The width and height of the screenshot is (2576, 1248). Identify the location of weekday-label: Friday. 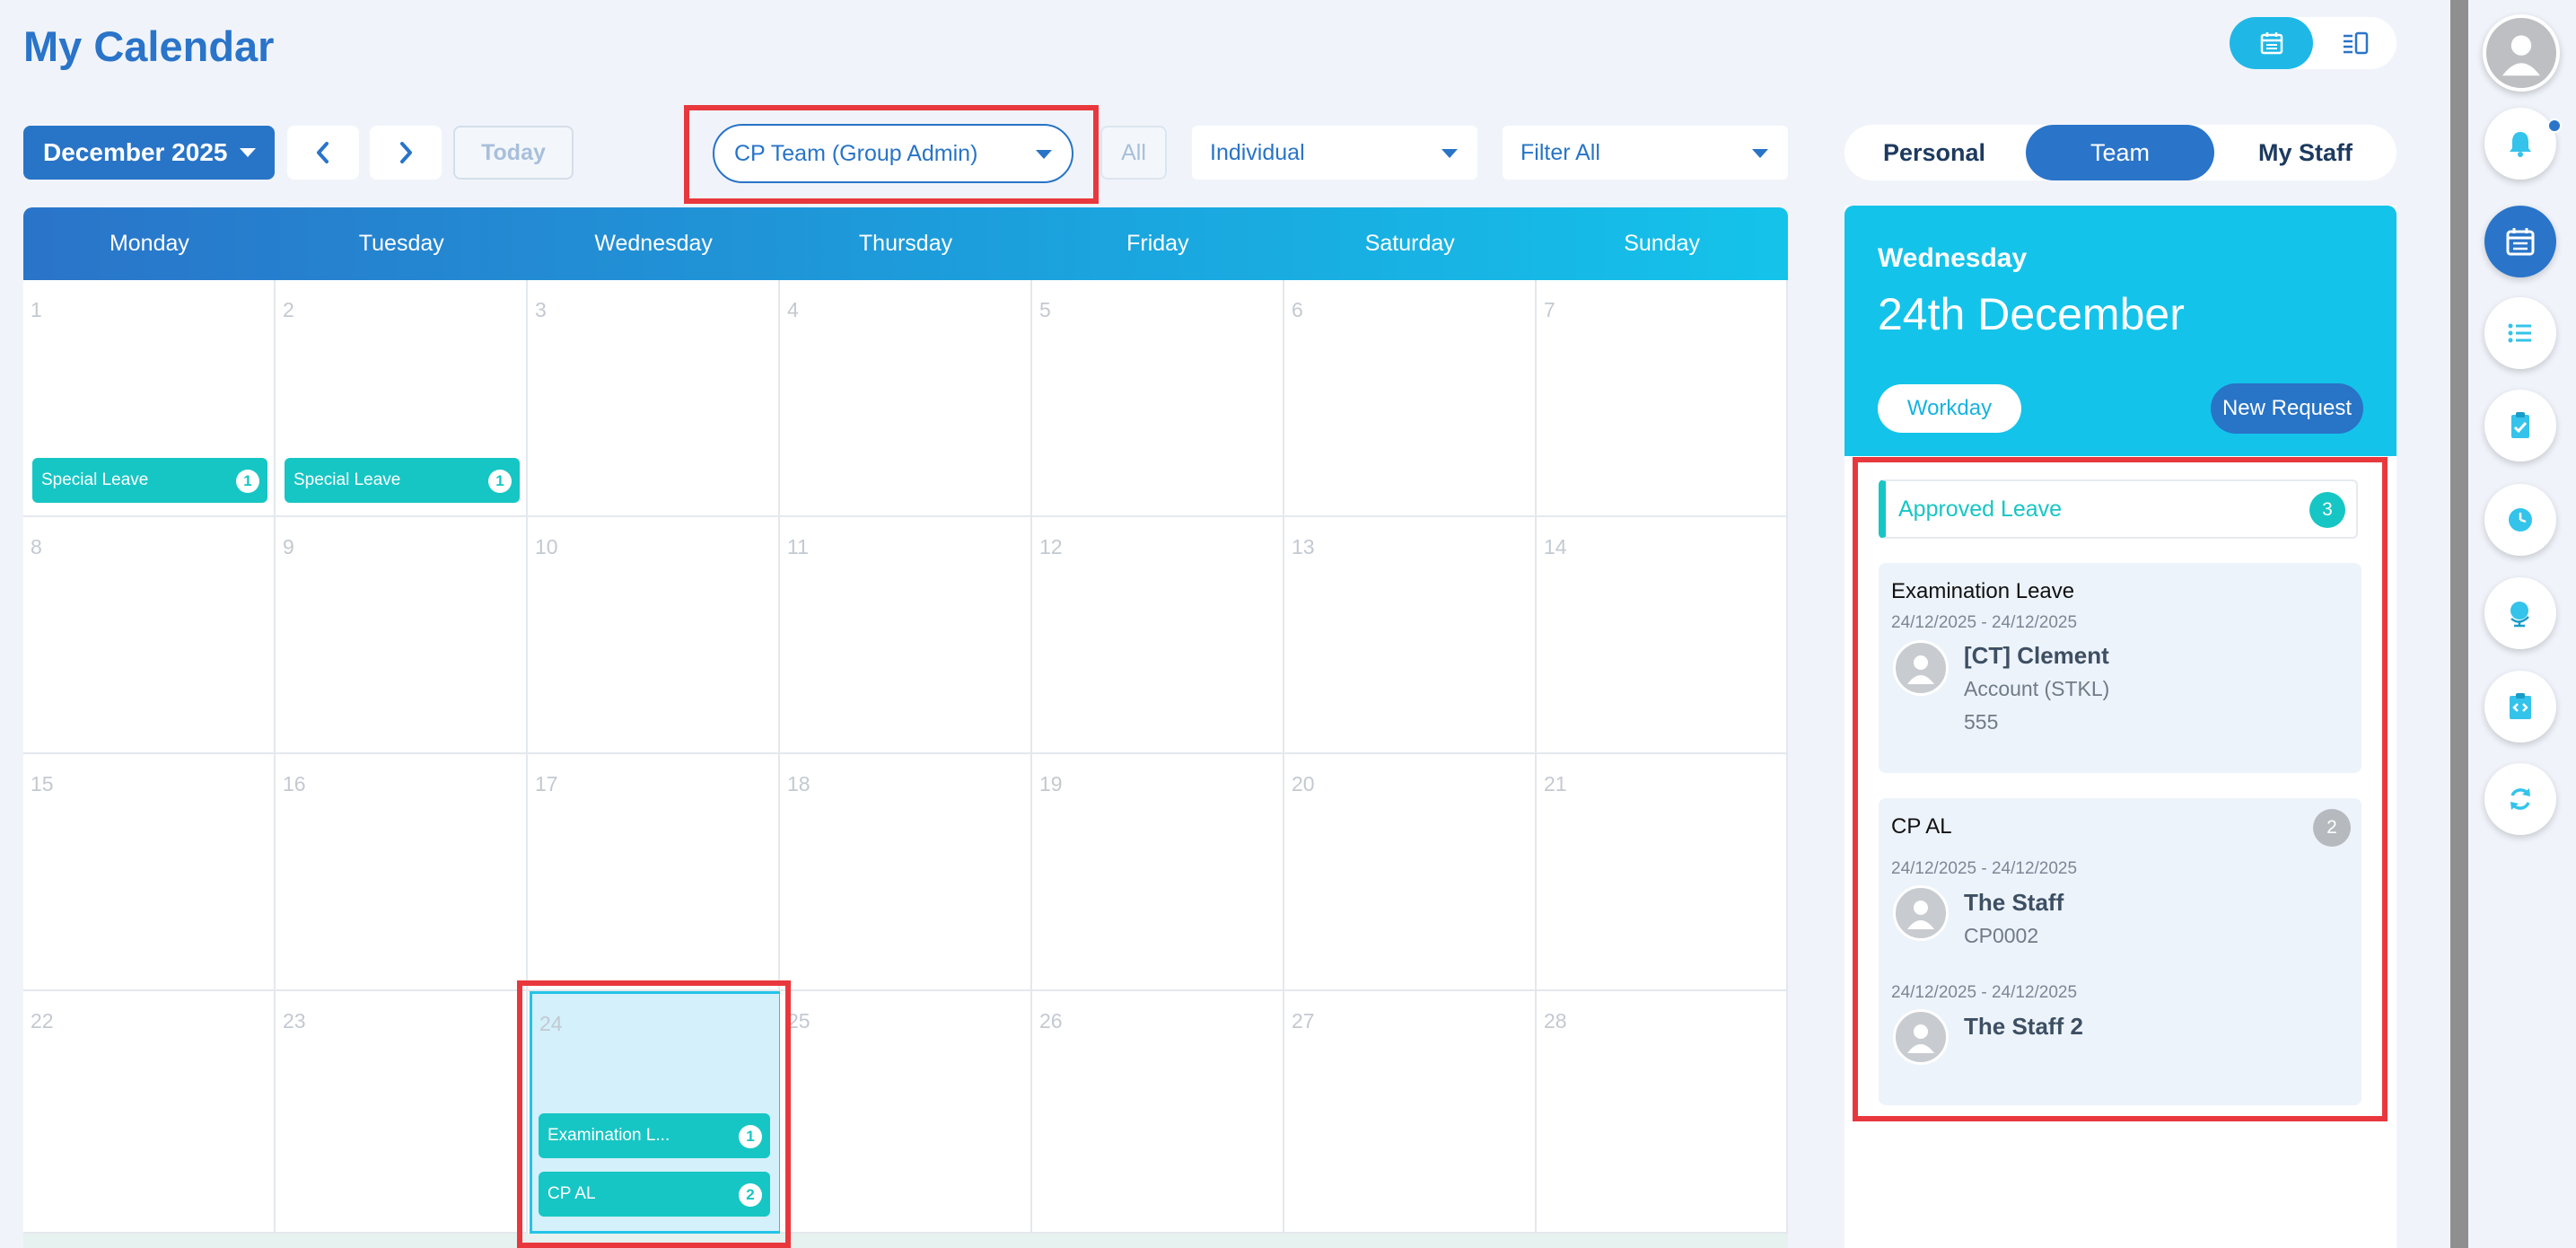
(1157, 243).